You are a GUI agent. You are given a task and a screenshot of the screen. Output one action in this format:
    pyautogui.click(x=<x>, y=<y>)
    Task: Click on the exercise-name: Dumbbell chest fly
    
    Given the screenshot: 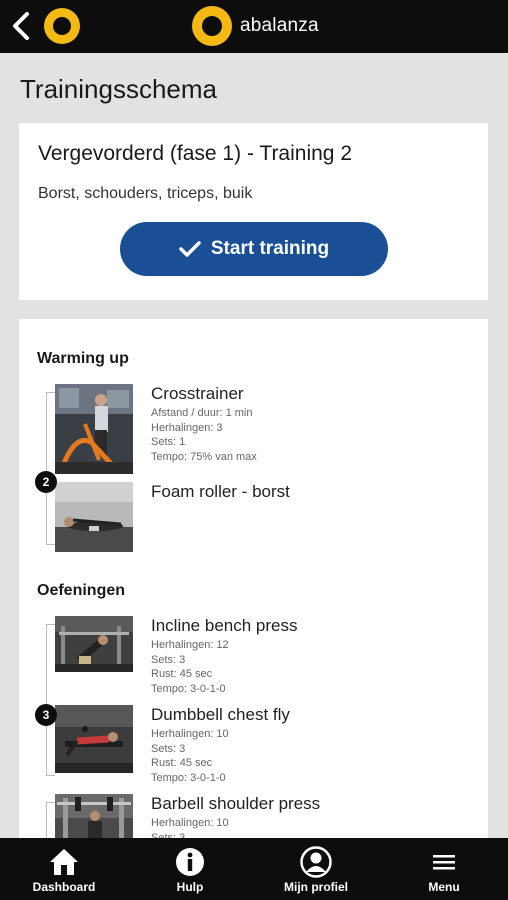 What is the action you would take?
    pyautogui.click(x=220, y=714)
    